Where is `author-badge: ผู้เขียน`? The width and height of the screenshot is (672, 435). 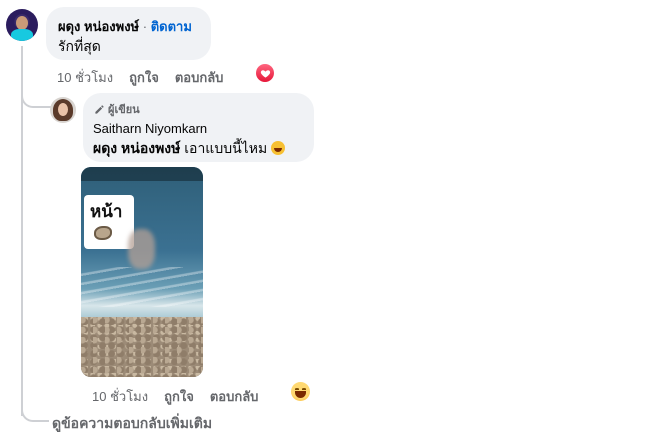 author-badge: ผู้เขียน is located at coordinates (117, 109).